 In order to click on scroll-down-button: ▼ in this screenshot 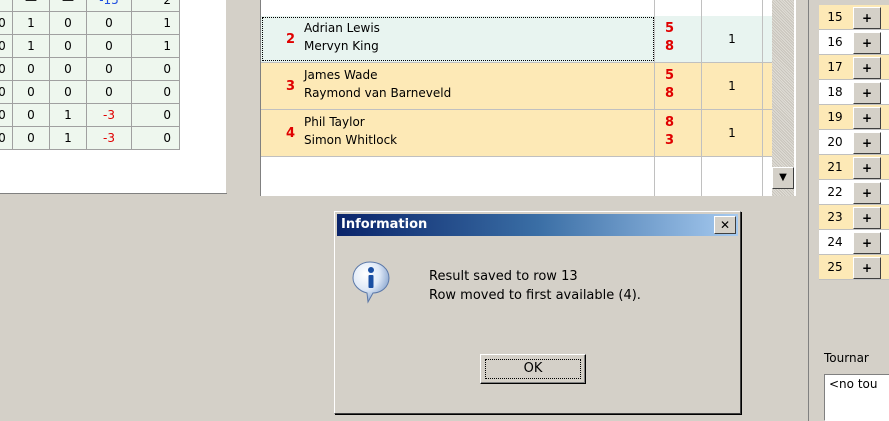, I will do `click(783, 178)`.